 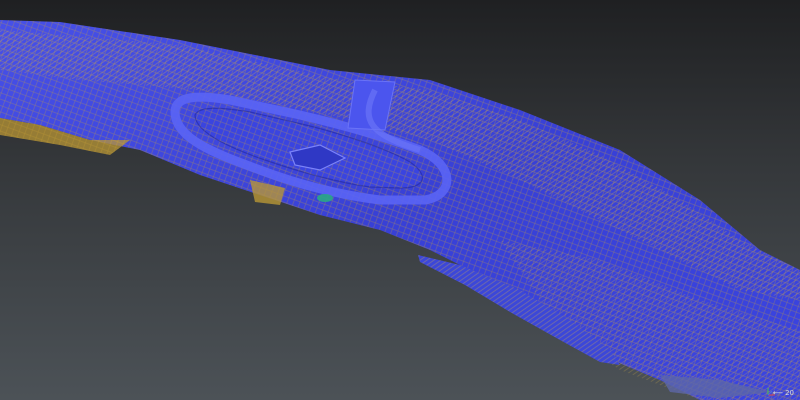 What do you see at coordinates (325, 198) in the screenshot?
I see `green-marker` at bounding box center [325, 198].